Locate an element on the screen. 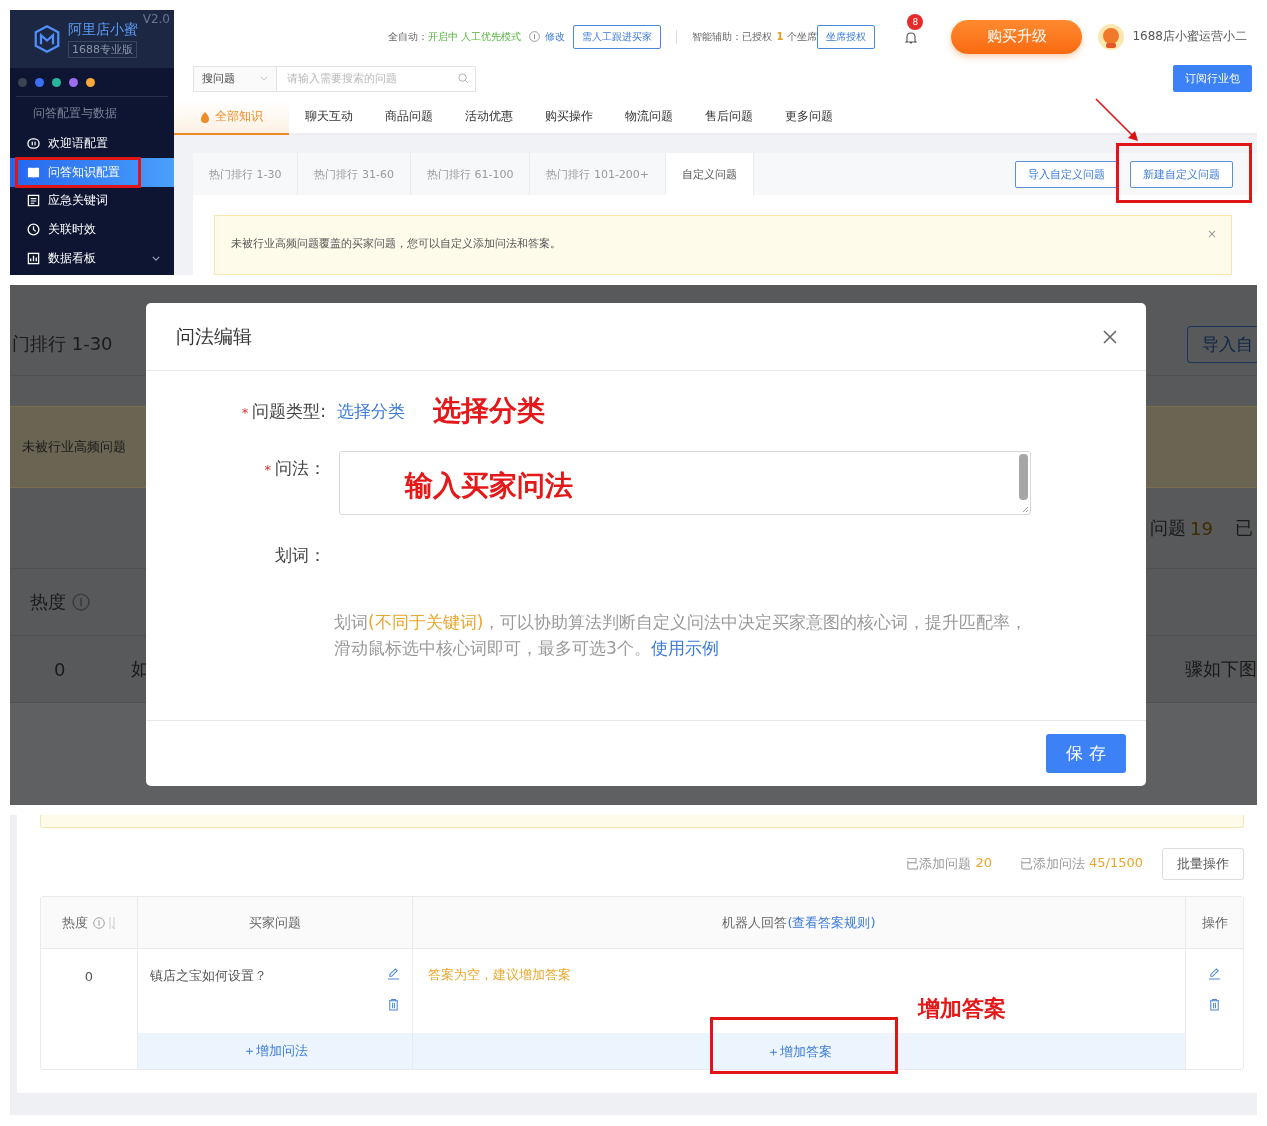  table-cell-text: 答案为空，建议增加答案 is located at coordinates (500, 975).